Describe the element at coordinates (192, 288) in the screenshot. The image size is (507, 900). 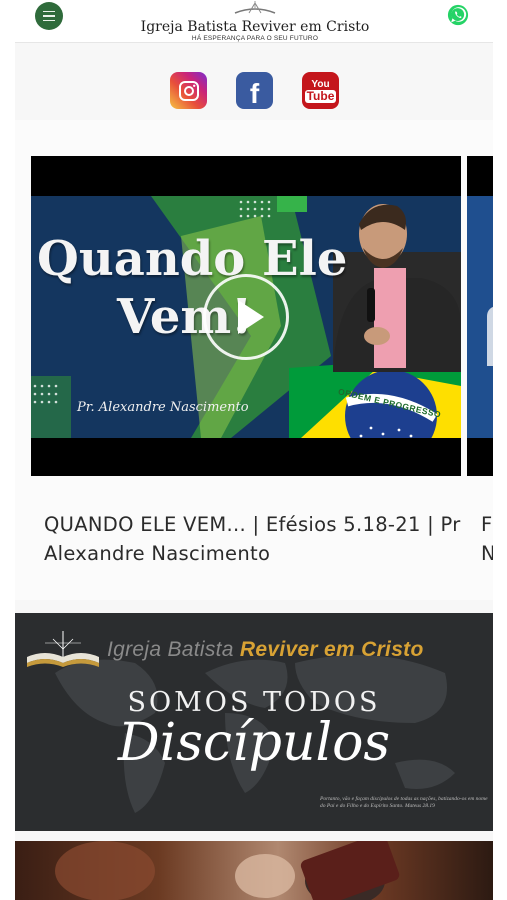
I see `thumbnail-headline: Quando Ele Vem!` at that location.